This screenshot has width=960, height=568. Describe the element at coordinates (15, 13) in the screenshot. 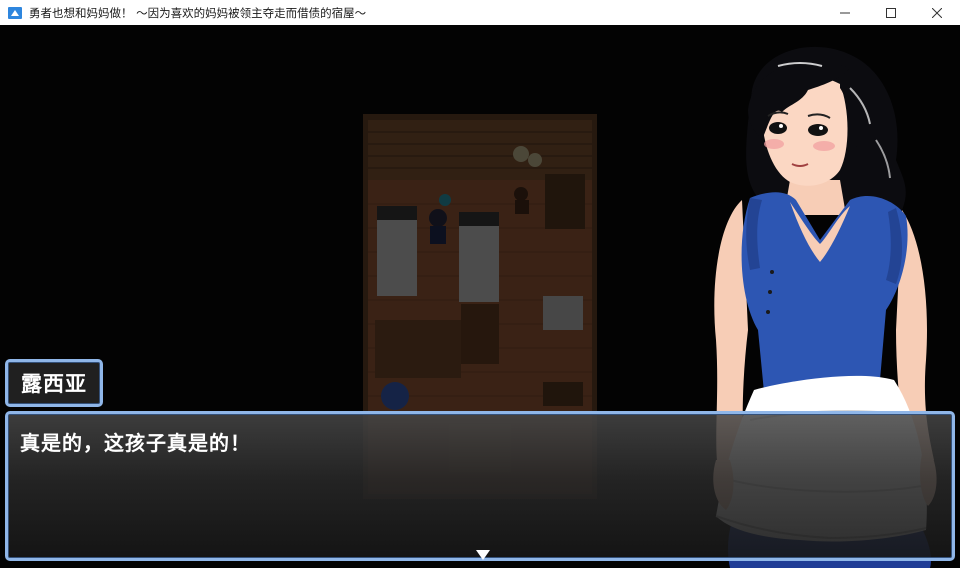

I see `app-icon` at that location.